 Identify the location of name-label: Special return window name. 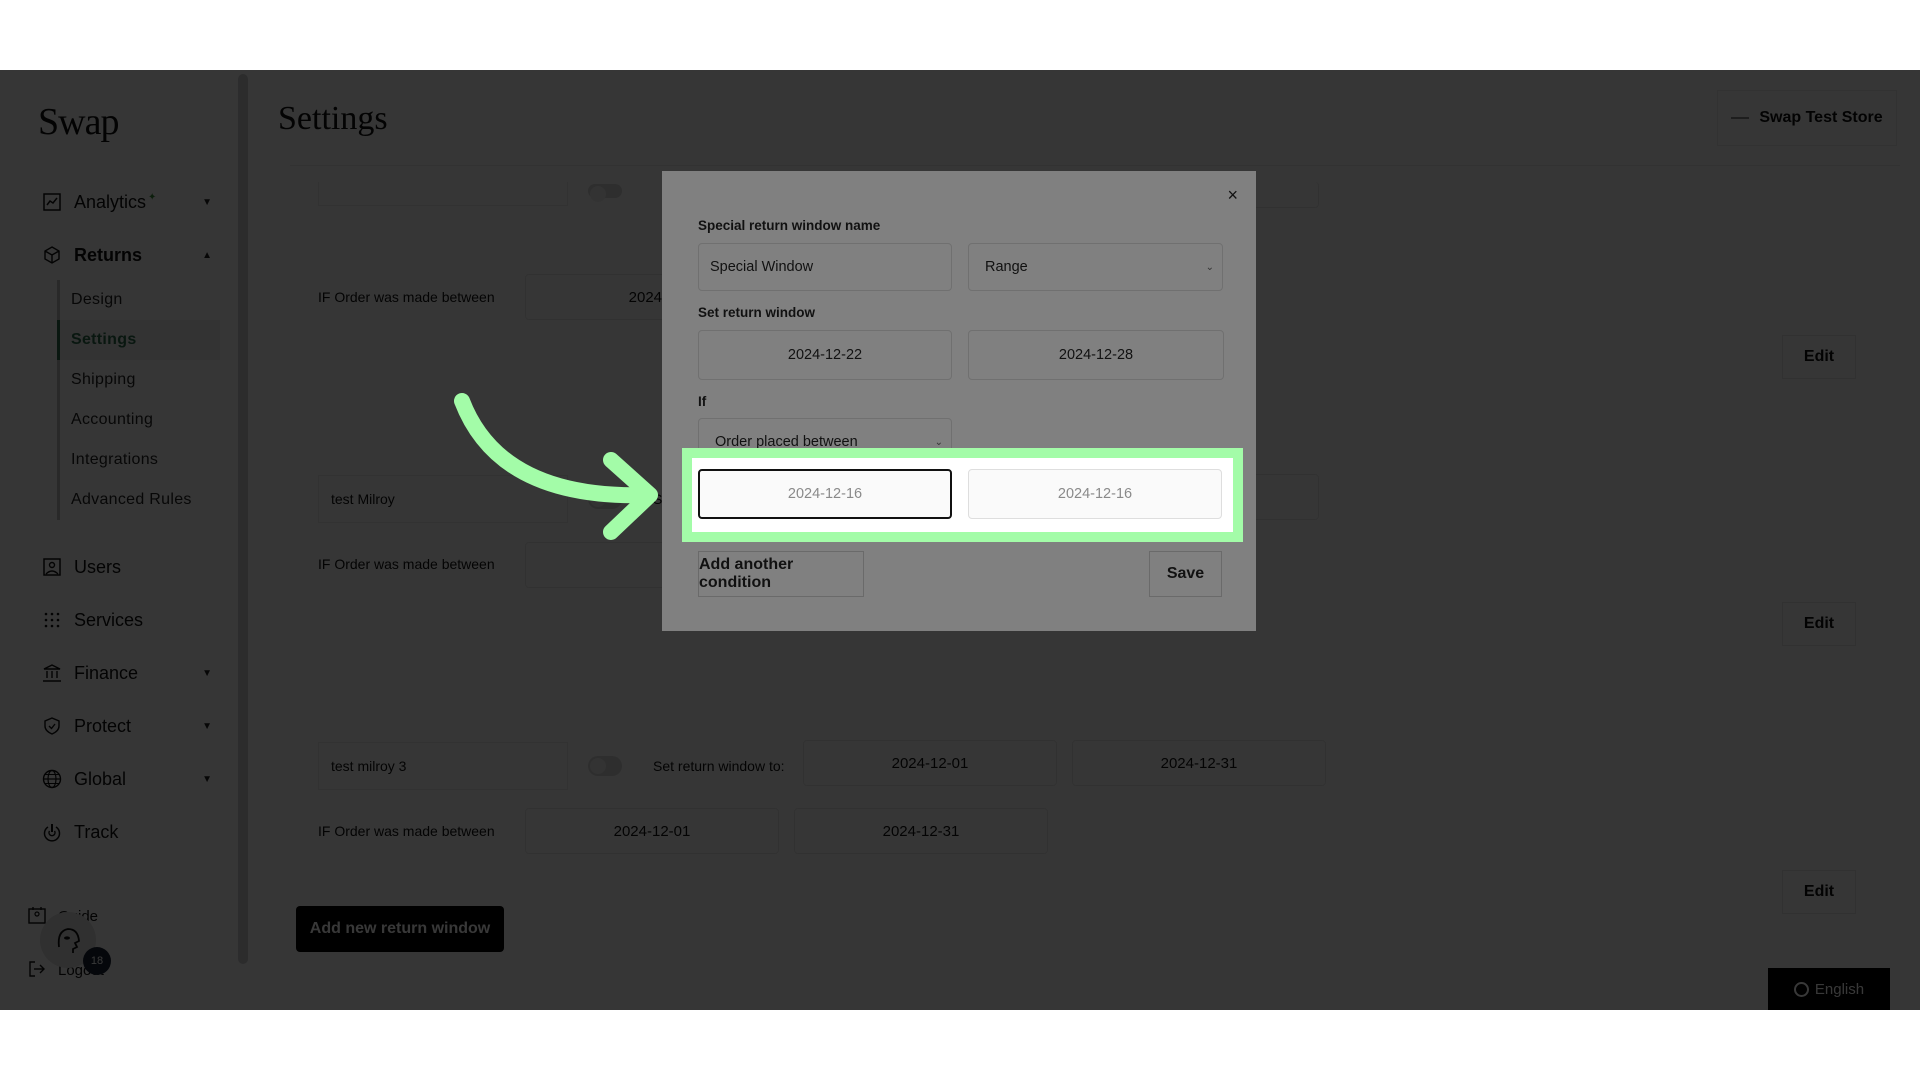
(789, 225).